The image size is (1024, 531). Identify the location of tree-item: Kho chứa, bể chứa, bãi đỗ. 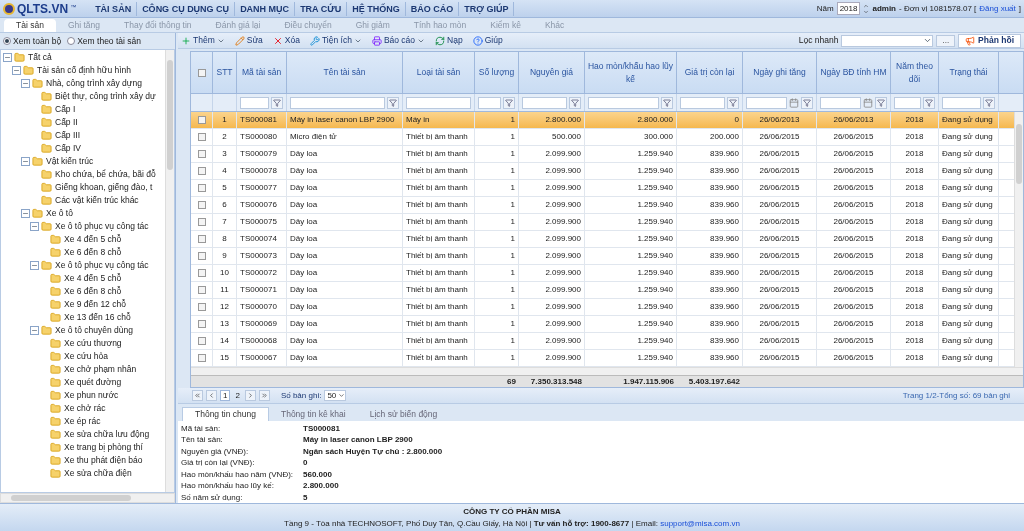
(105, 174).